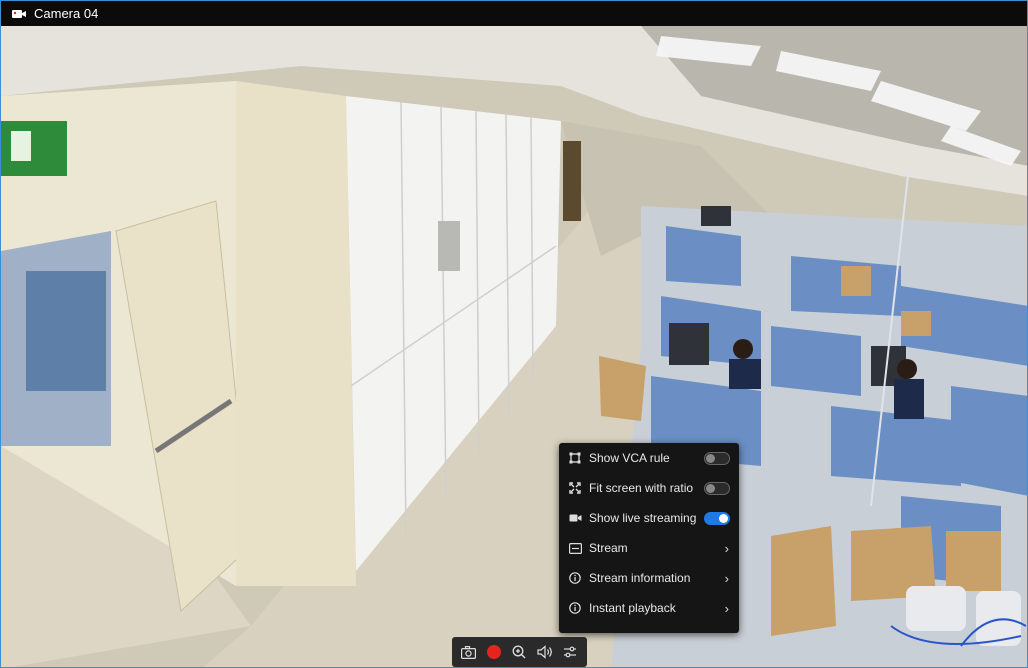 Image resolution: width=1028 pixels, height=668 pixels. Describe the element at coordinates (649, 548) in the screenshot. I see `menu-item-stream: Stream ›` at that location.